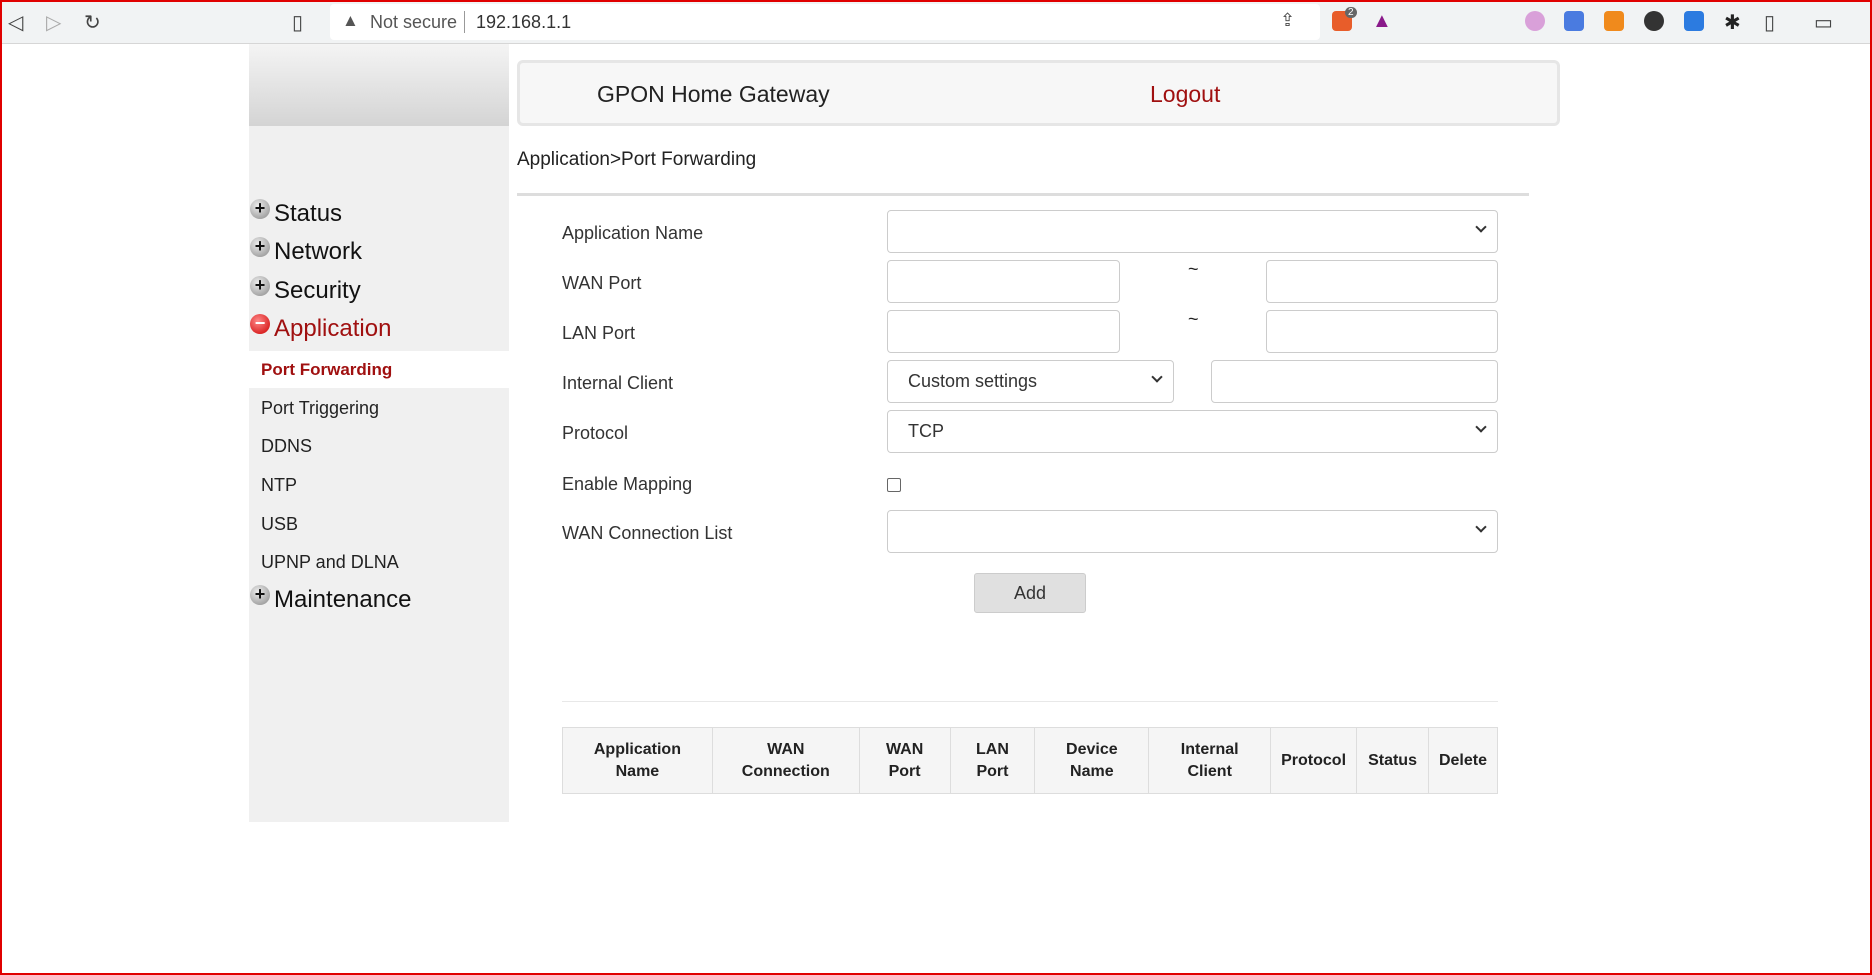 The height and width of the screenshot is (975, 1872). Describe the element at coordinates (317, 290) in the screenshot. I see `menu-label: Security` at that location.